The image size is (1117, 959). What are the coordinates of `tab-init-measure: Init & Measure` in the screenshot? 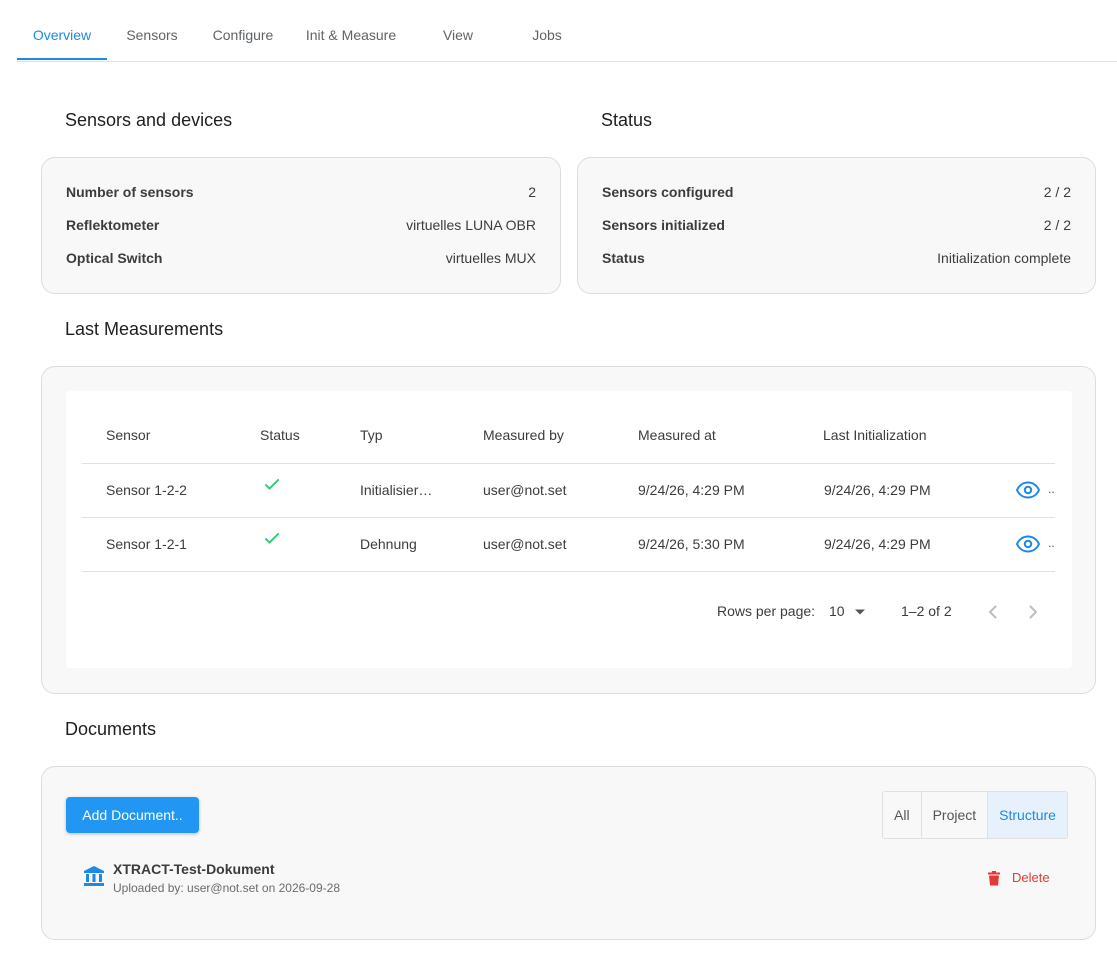 It's located at (351, 30).